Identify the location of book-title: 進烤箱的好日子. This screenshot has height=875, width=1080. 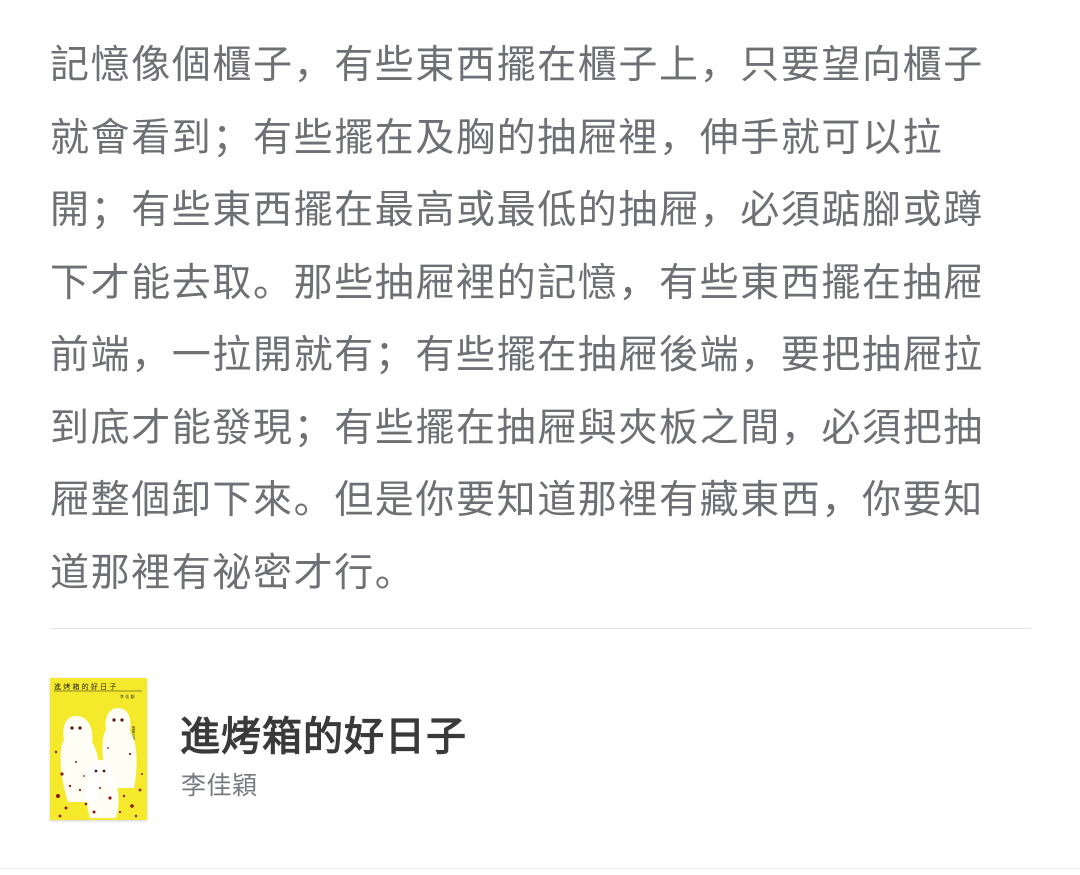
(323, 733).